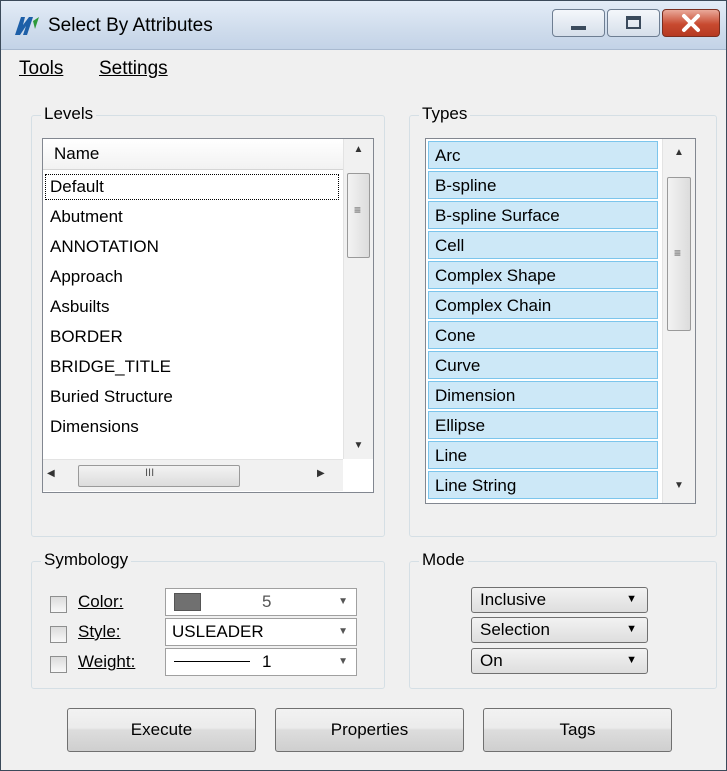  What do you see at coordinates (543, 155) in the screenshot?
I see `types-list-item: Arc` at bounding box center [543, 155].